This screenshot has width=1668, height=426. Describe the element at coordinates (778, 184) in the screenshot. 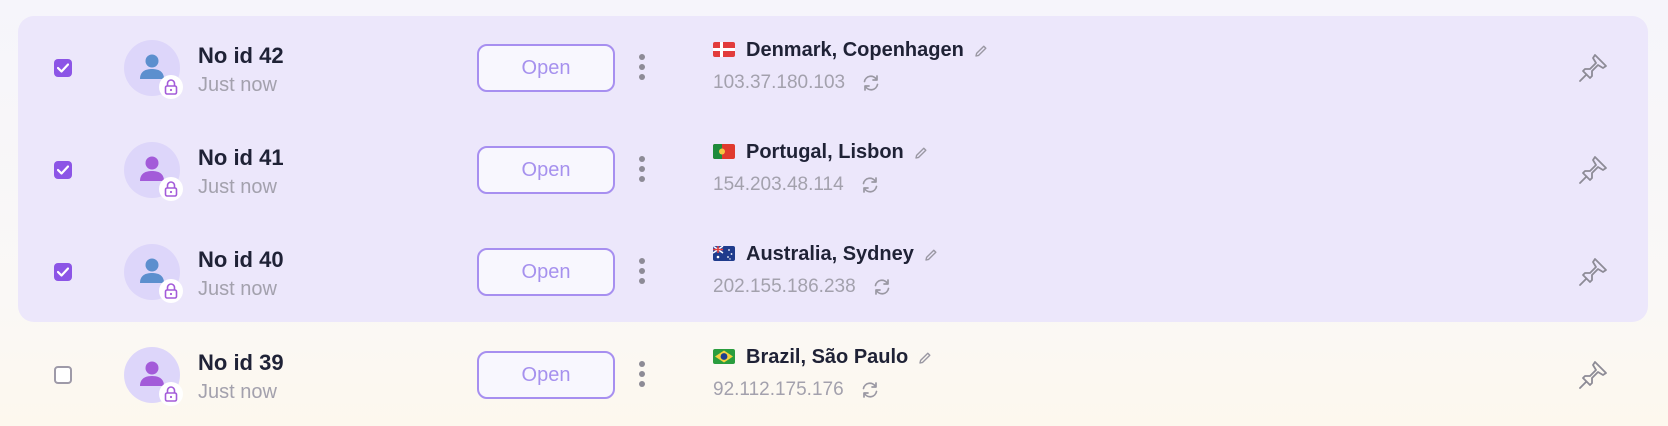

I see `ip-text: 154.203.48.114` at that location.